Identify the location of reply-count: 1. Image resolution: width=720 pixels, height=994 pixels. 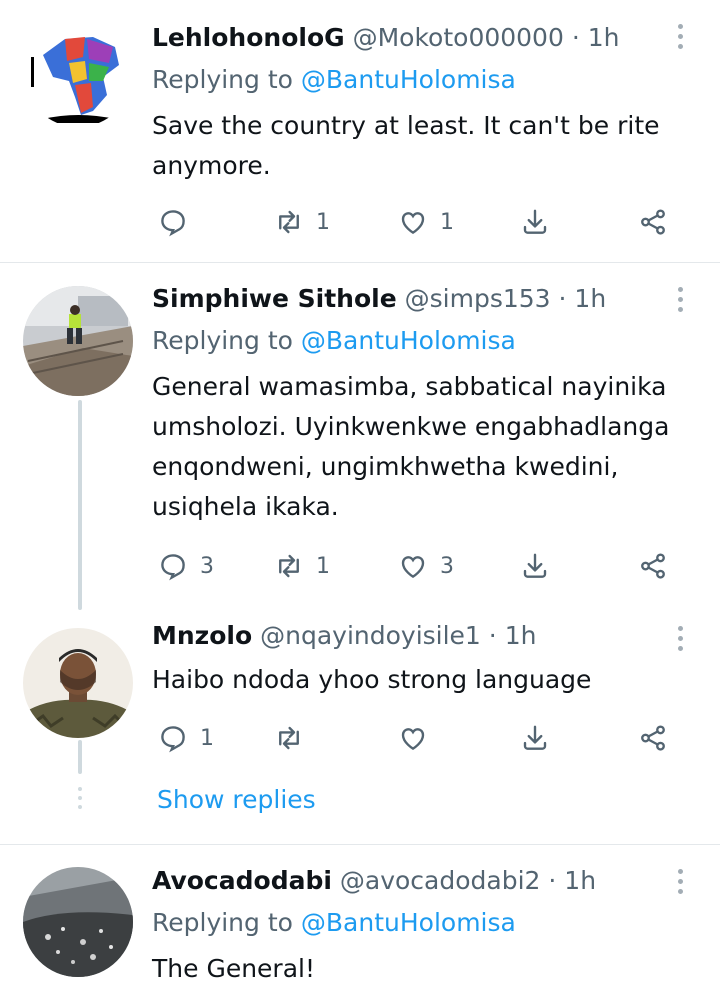
(207, 738).